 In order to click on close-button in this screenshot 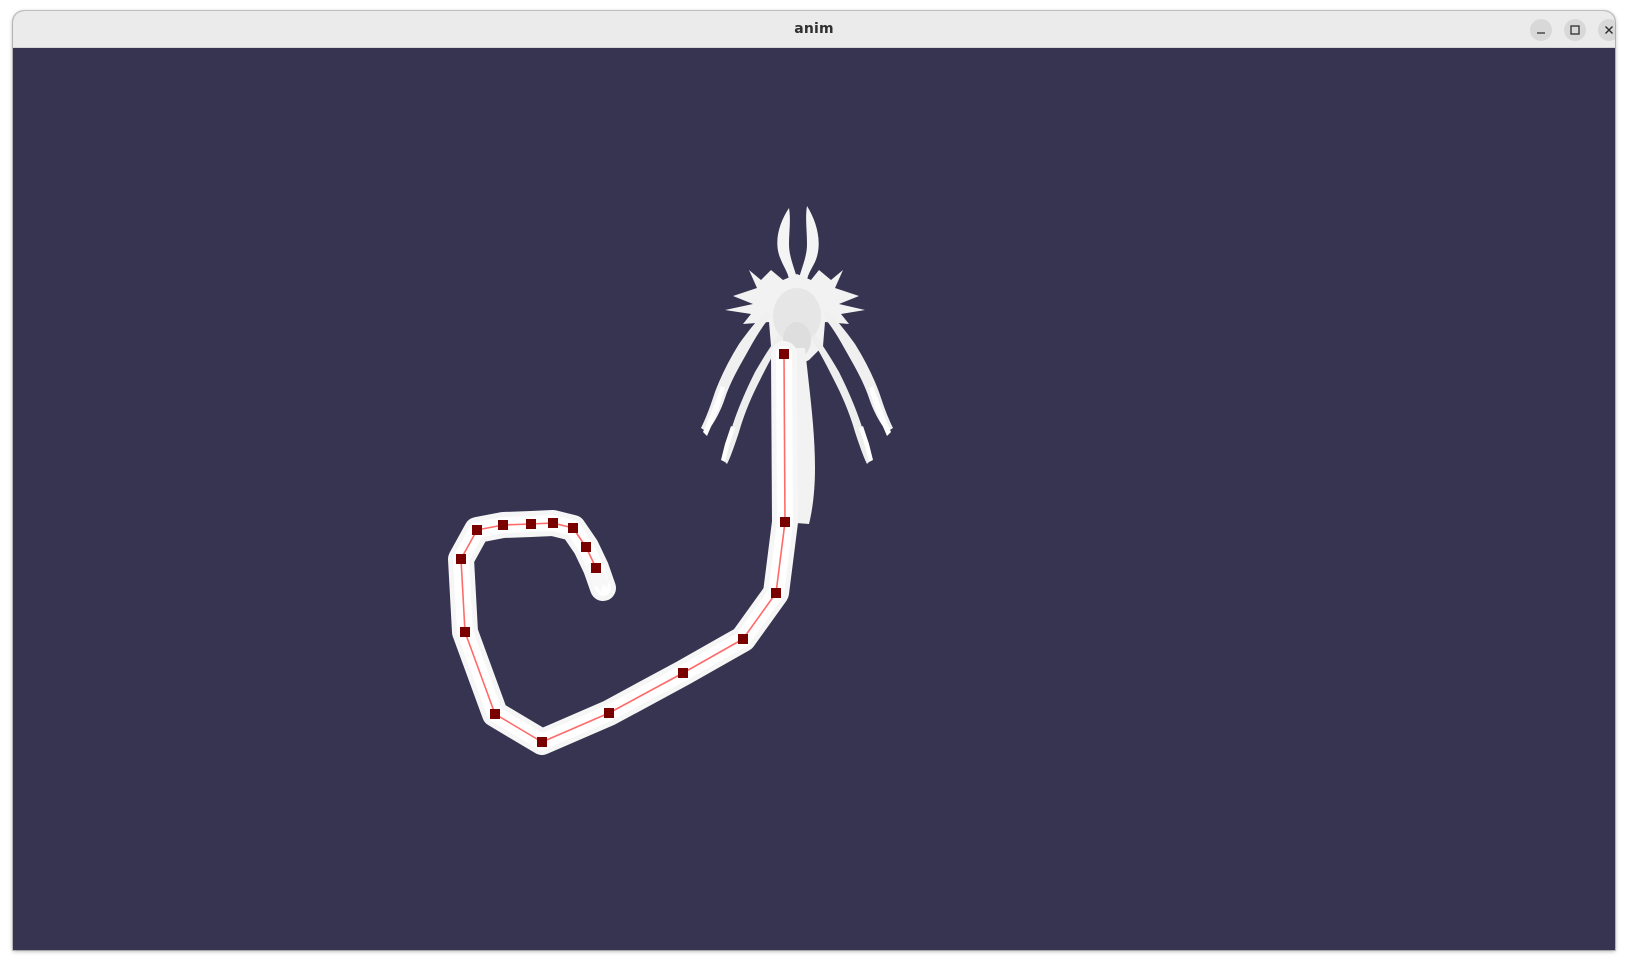, I will do `click(1606, 30)`.